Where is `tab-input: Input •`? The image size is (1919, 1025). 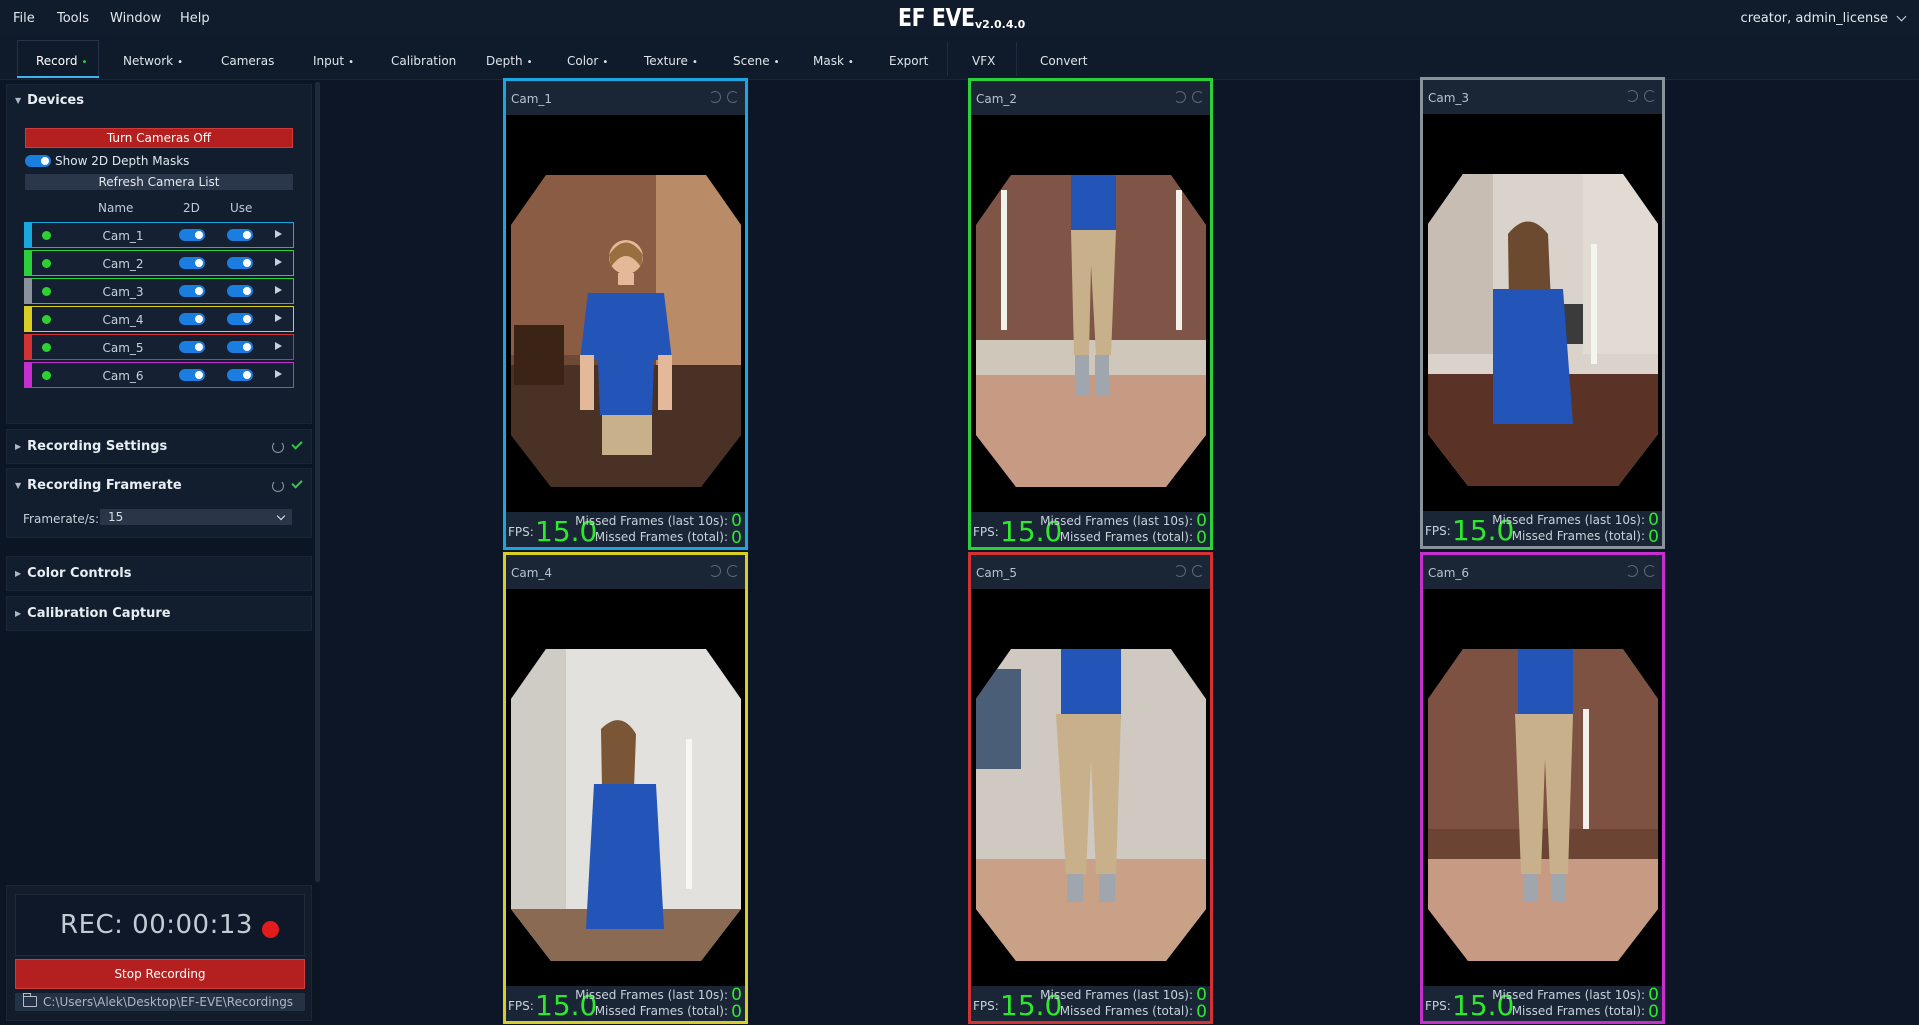 tab-input: Input • is located at coordinates (333, 61).